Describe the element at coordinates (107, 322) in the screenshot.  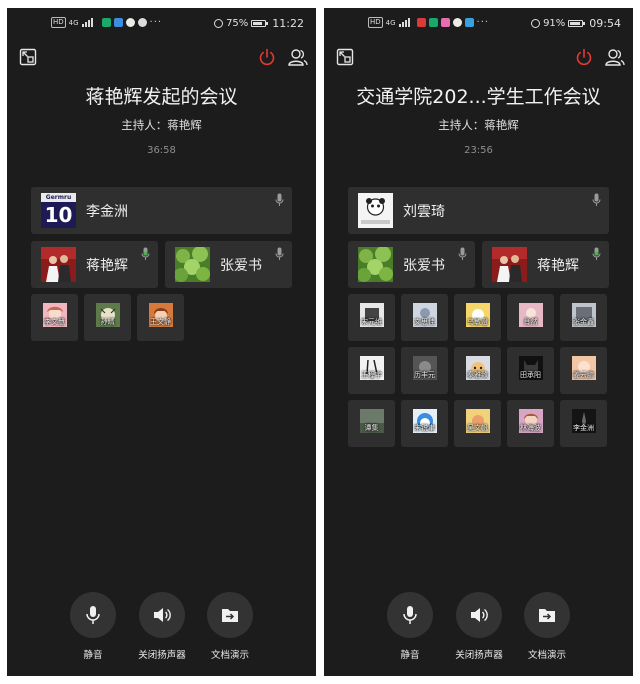
I see `participant-name: 孙晴` at that location.